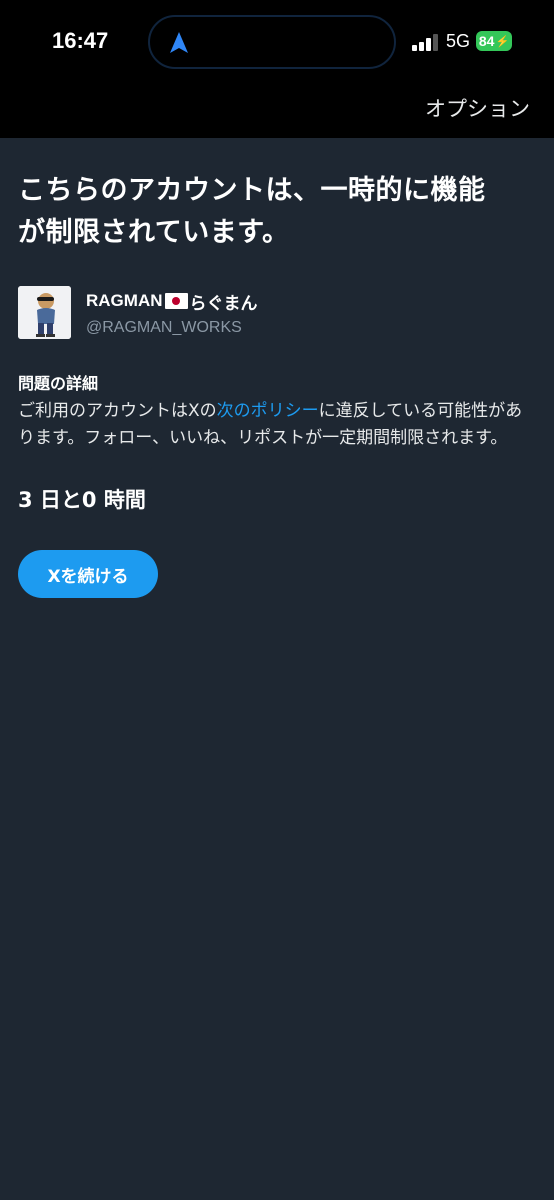 The height and width of the screenshot is (1200, 554). What do you see at coordinates (268, 411) in the screenshot?
I see `policy-link: 次のポリシー` at bounding box center [268, 411].